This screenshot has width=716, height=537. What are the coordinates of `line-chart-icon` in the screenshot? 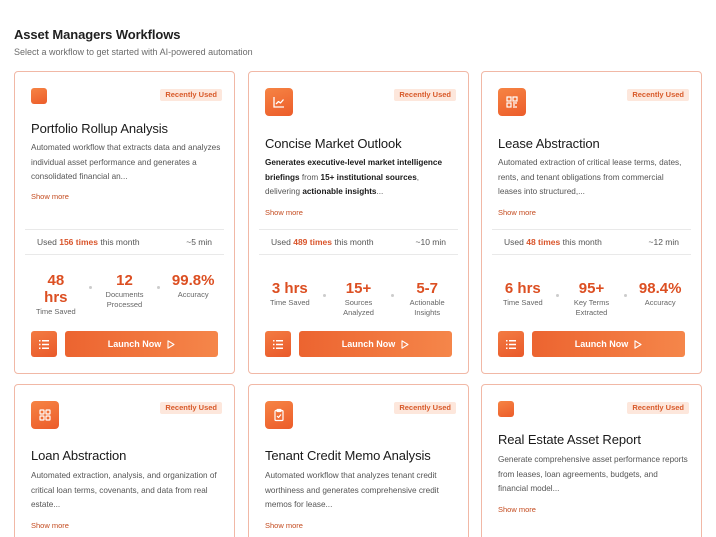 It's located at (279, 102).